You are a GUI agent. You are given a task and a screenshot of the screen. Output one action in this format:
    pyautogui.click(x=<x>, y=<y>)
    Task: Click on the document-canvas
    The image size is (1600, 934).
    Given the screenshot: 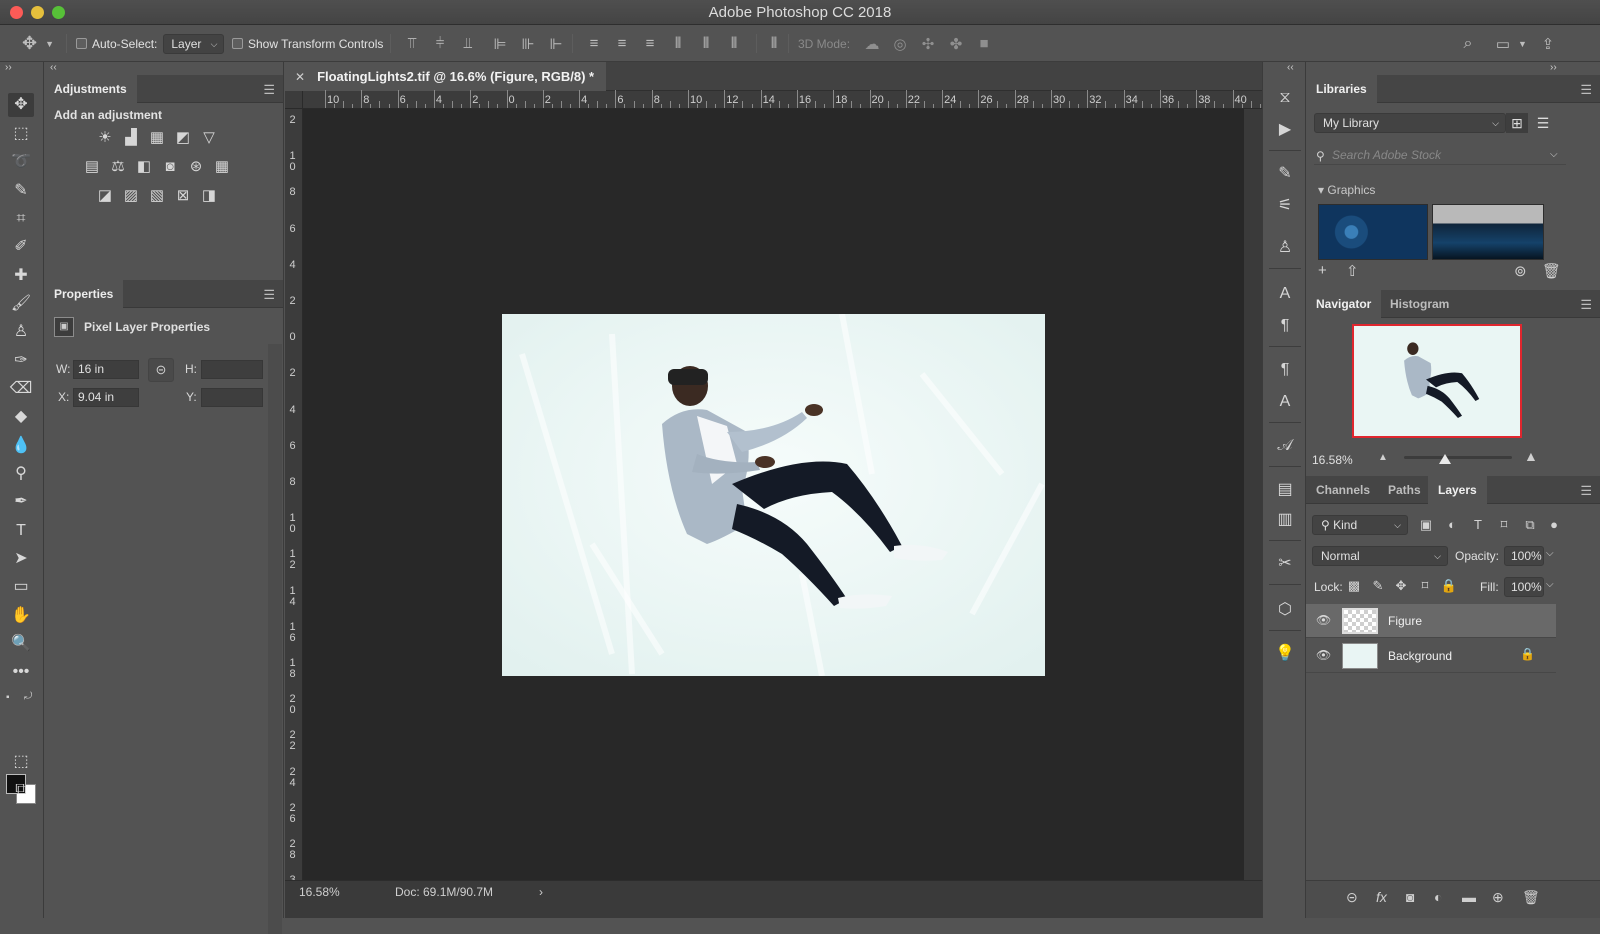 What is the action you would take?
    pyautogui.click(x=773, y=495)
    